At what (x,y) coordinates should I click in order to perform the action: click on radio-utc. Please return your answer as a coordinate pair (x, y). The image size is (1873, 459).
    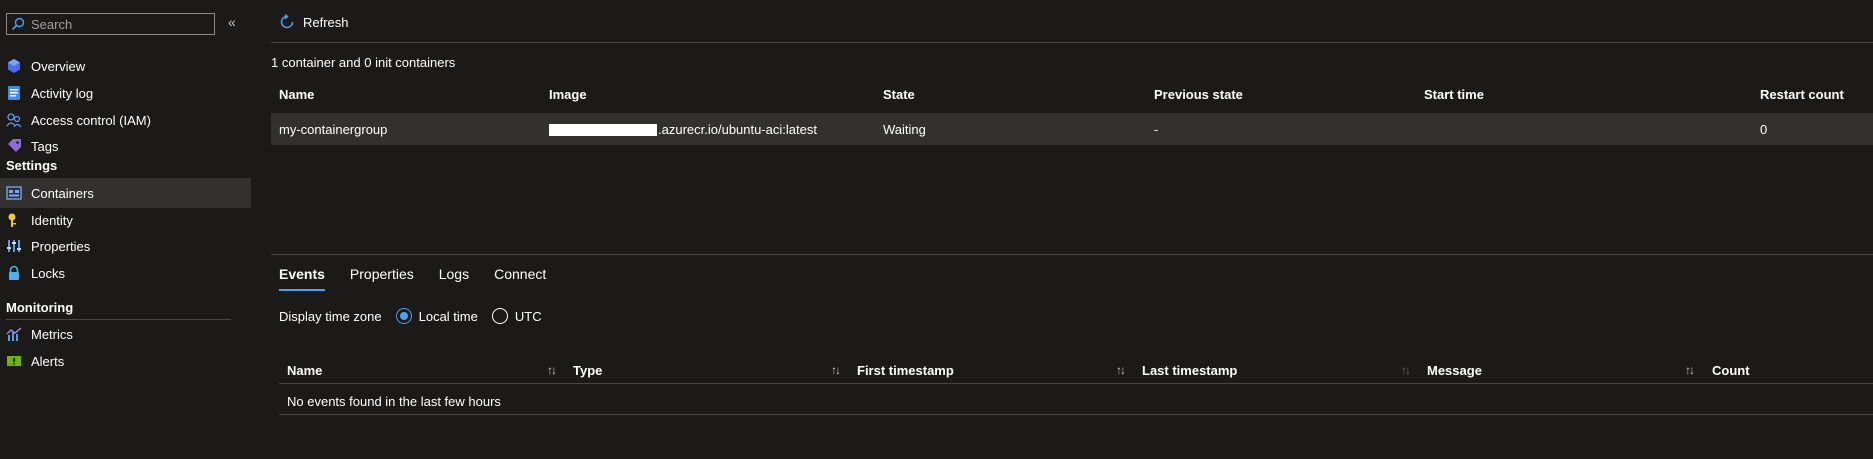
    Looking at the image, I should click on (499, 316).